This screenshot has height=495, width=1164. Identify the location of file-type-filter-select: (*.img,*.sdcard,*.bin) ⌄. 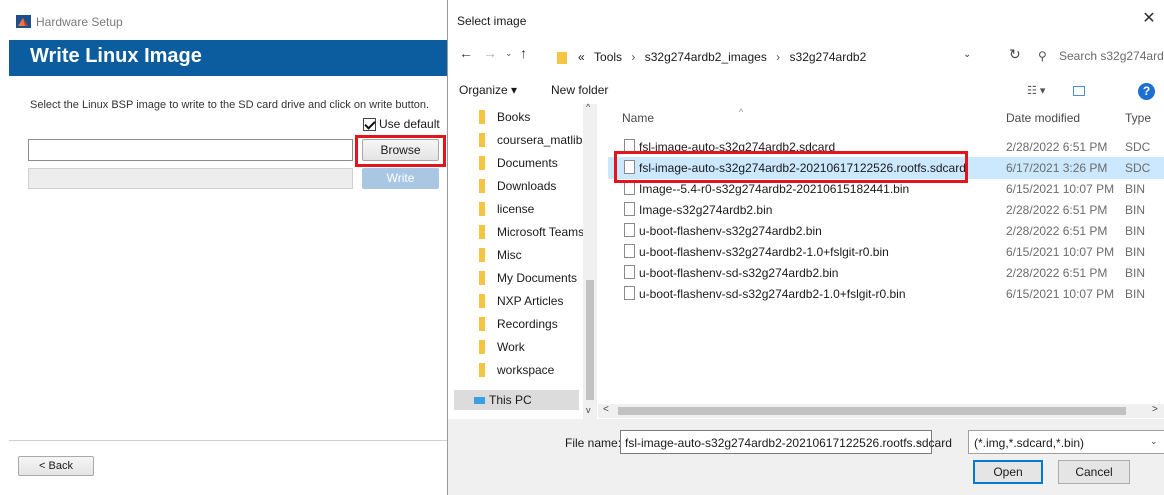
(1066, 442).